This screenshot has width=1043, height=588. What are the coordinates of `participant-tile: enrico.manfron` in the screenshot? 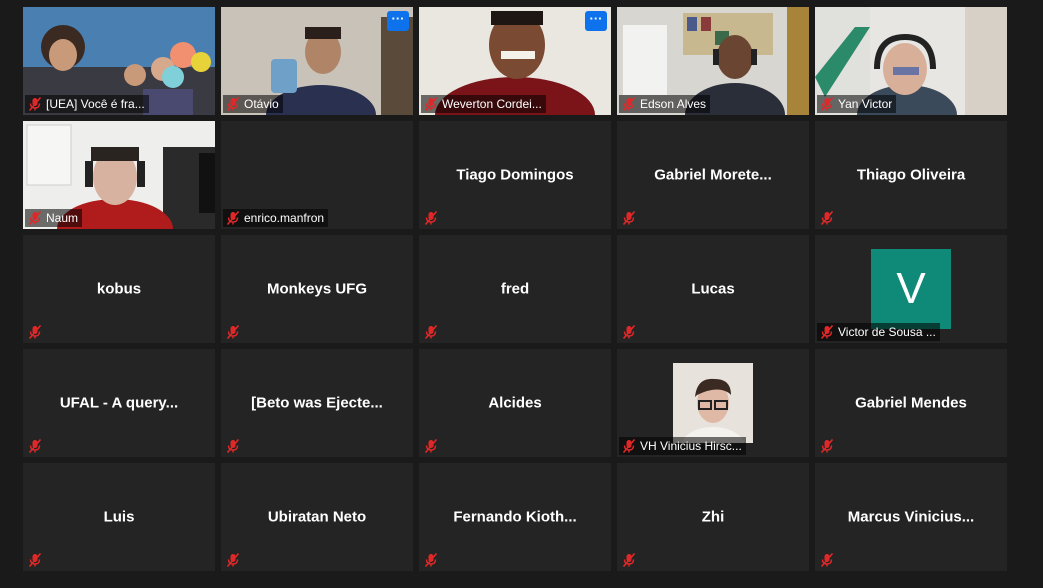 It's located at (317, 175).